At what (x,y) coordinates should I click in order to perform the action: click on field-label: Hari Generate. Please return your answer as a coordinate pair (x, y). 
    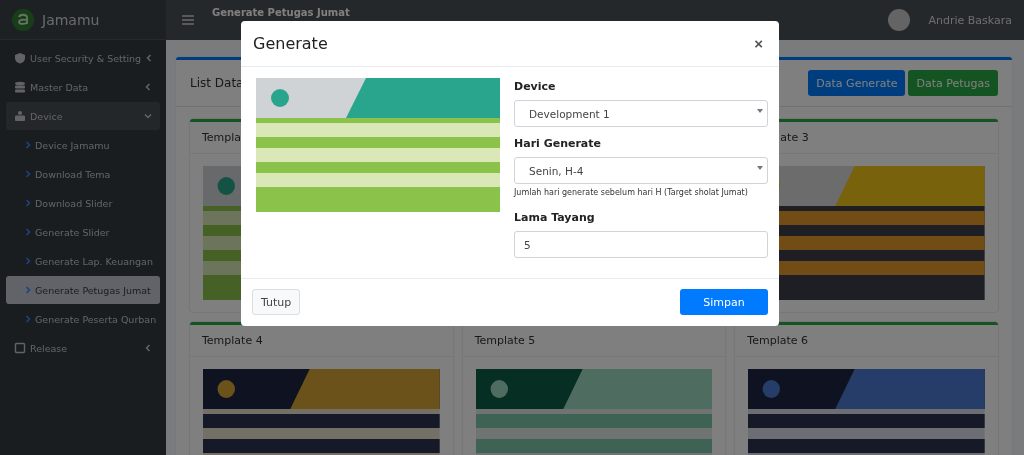
    Looking at the image, I should click on (558, 143).